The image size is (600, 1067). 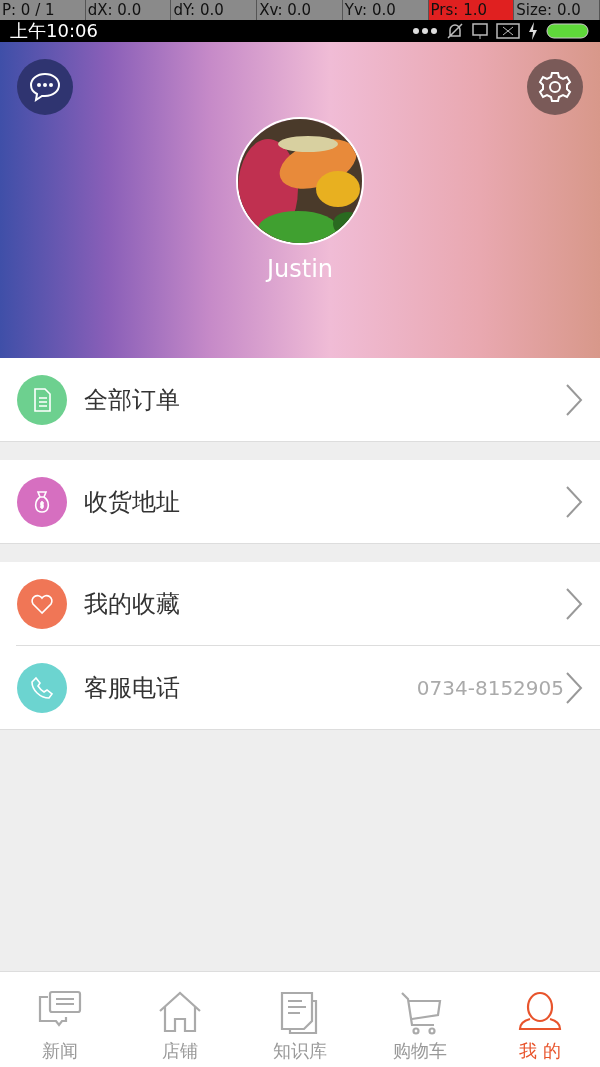 What do you see at coordinates (54, 31) in the screenshot?
I see `status-time: 上午10:06` at bounding box center [54, 31].